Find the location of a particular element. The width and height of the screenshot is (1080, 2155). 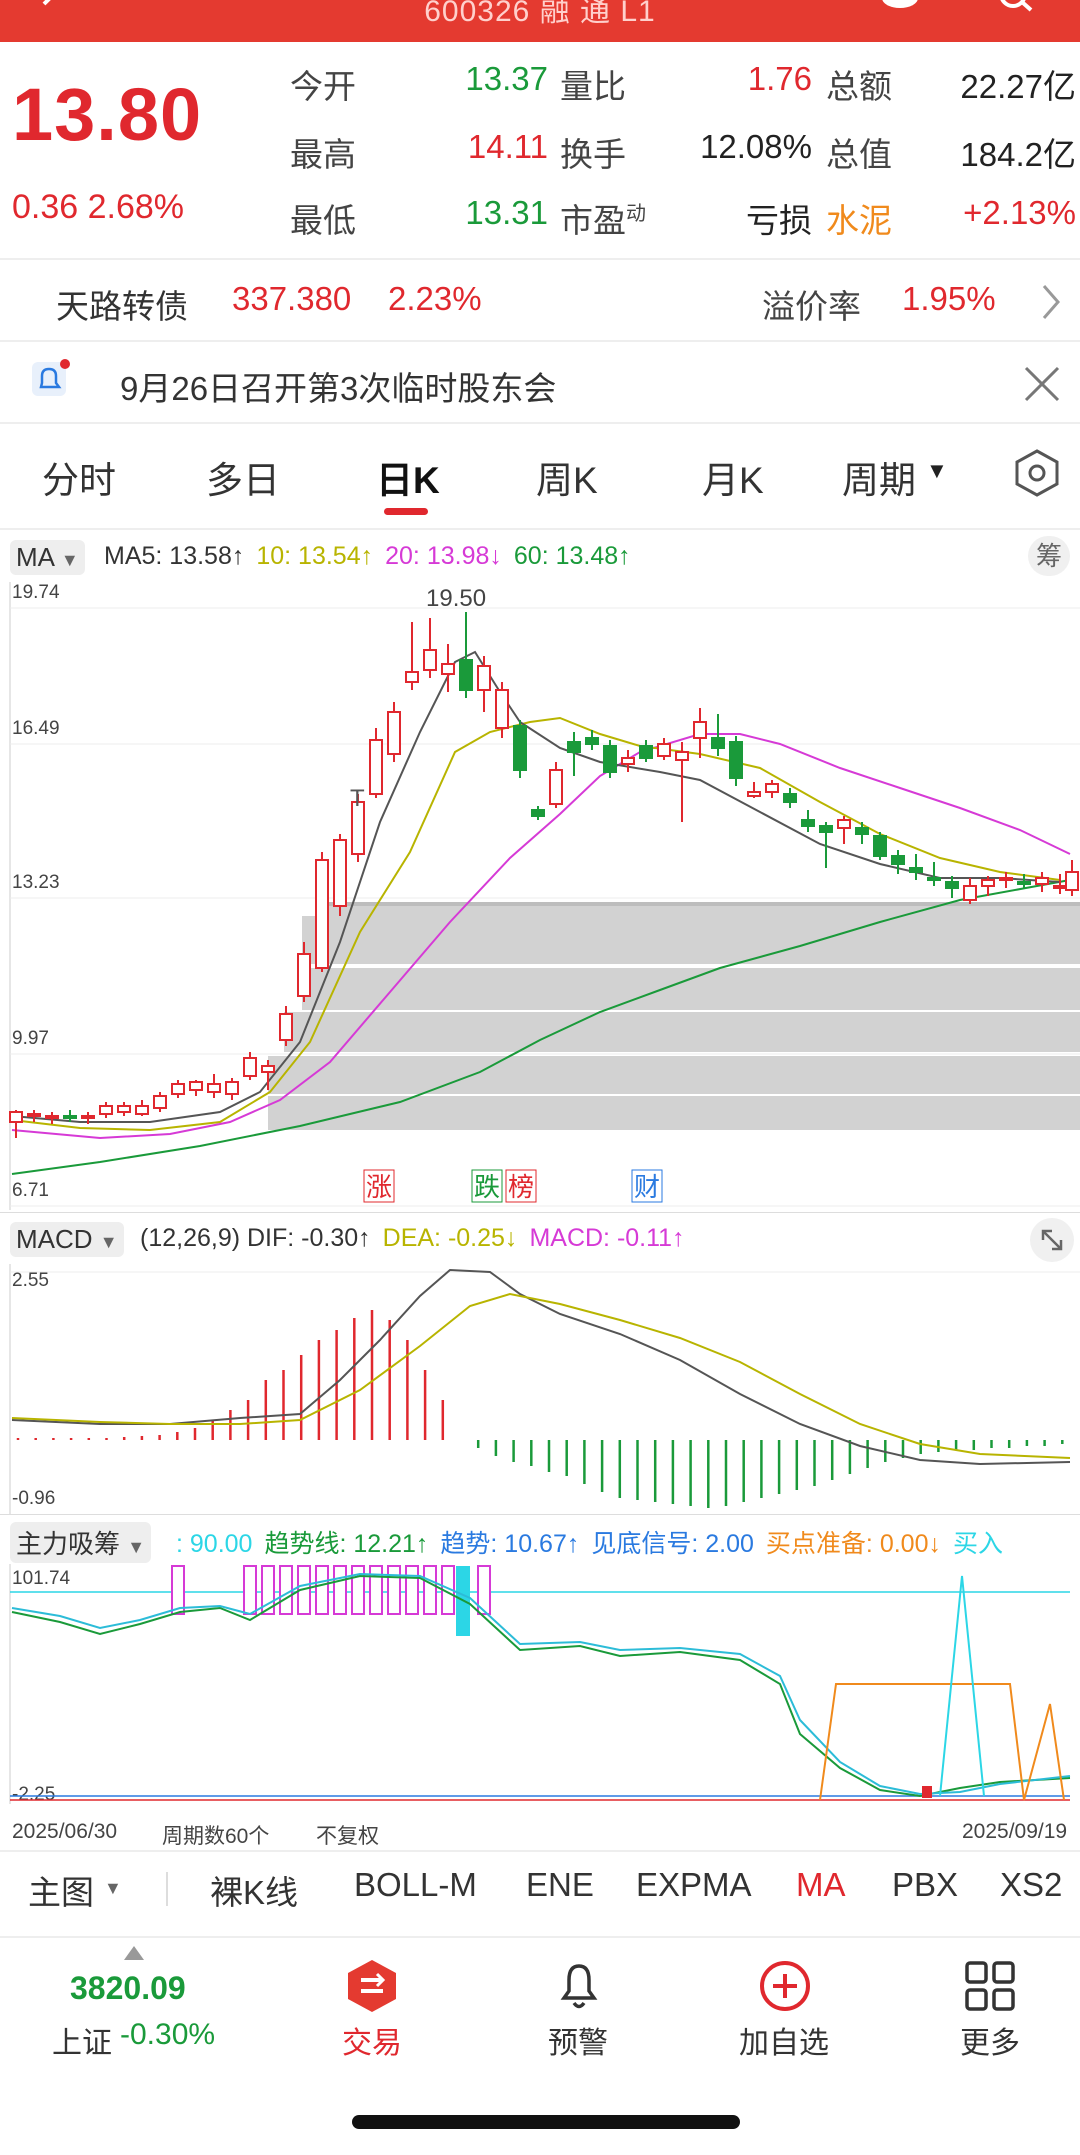

last-price: 13.80 is located at coordinates (107, 114).